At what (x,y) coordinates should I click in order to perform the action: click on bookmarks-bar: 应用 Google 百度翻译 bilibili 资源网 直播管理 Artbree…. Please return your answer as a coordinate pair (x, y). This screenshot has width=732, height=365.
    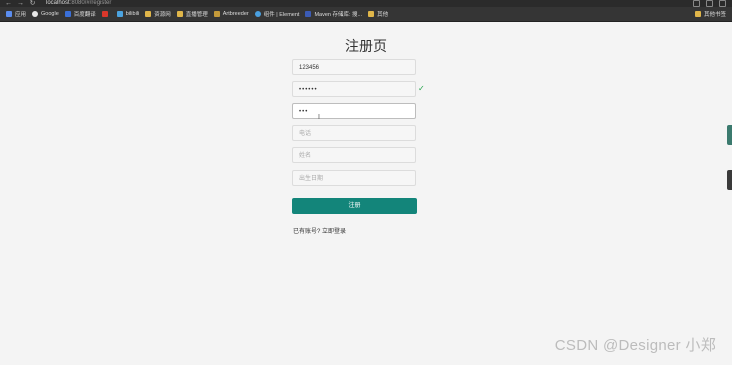
    Looking at the image, I should click on (366, 14).